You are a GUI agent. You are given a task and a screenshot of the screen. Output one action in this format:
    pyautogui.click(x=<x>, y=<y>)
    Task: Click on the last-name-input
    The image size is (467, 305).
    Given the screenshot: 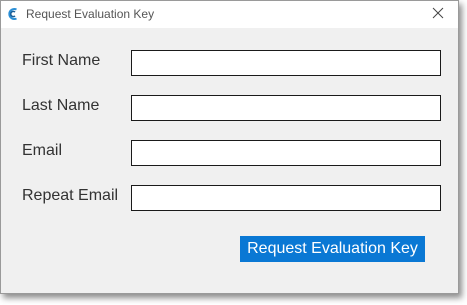 What is the action you would take?
    pyautogui.click(x=286, y=108)
    